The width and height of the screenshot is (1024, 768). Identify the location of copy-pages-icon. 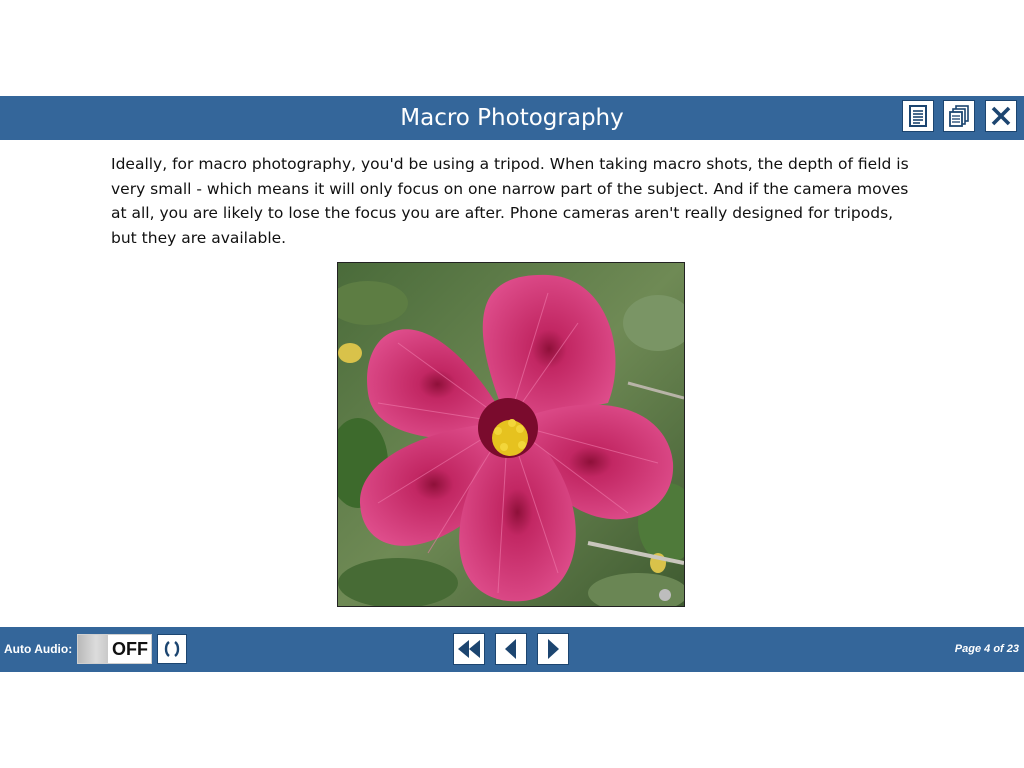
(959, 116).